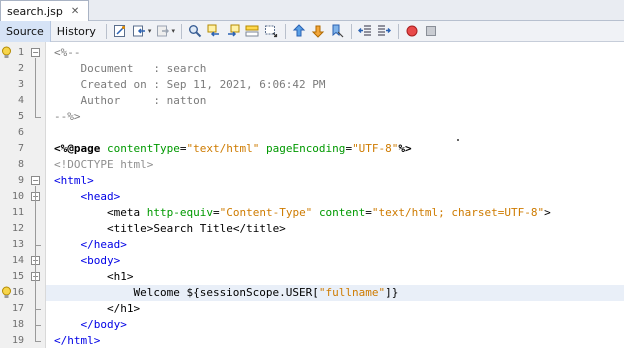 The width and height of the screenshot is (624, 348). What do you see at coordinates (189, 85) in the screenshot?
I see `code-line: Created on : Sep 11, 2021, 6:06:42 PM` at bounding box center [189, 85].